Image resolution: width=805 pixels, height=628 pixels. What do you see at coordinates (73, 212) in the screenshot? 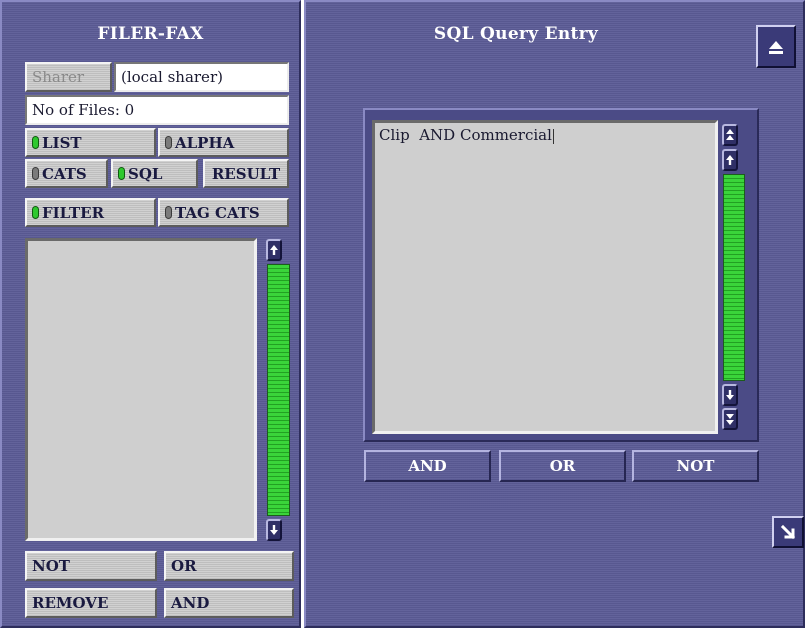
I see `filter-button-label: FILTER` at bounding box center [73, 212].